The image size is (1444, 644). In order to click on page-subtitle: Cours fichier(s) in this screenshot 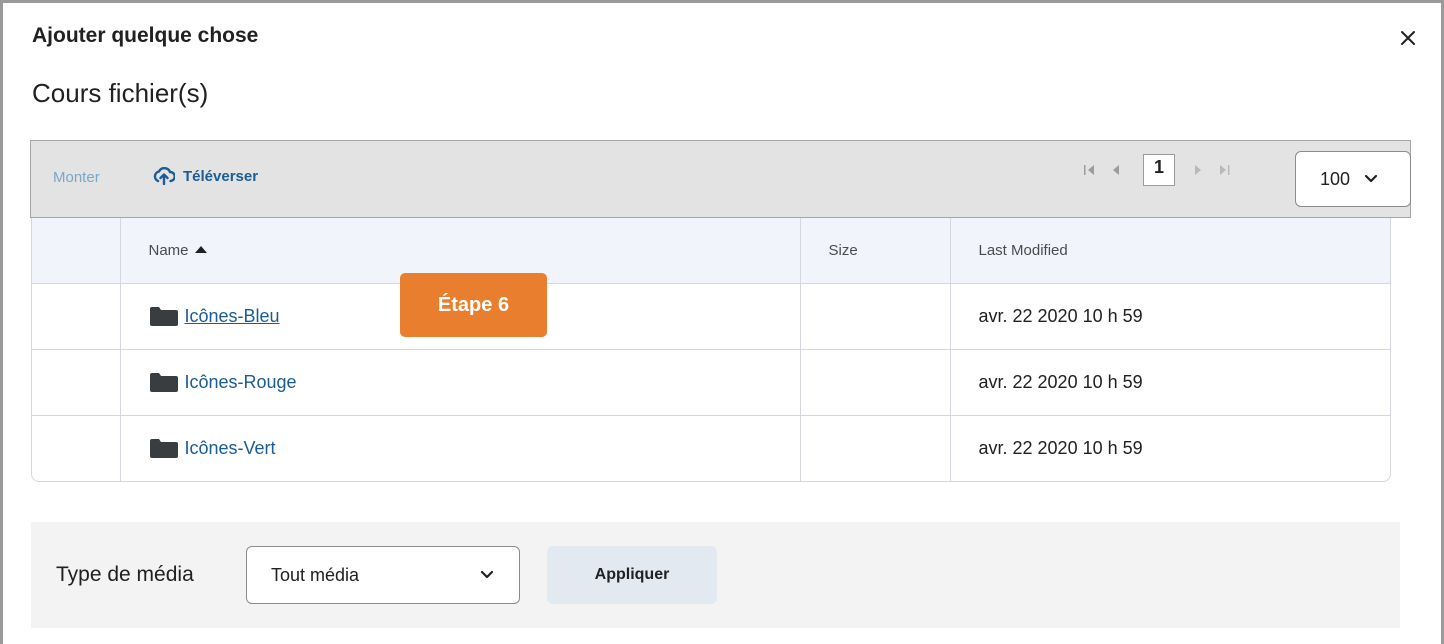, I will do `click(120, 93)`.